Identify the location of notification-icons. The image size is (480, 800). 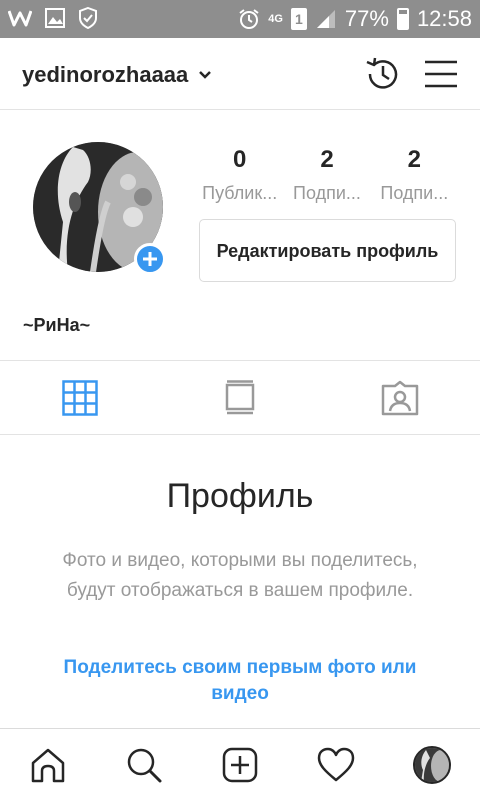
(53, 18).